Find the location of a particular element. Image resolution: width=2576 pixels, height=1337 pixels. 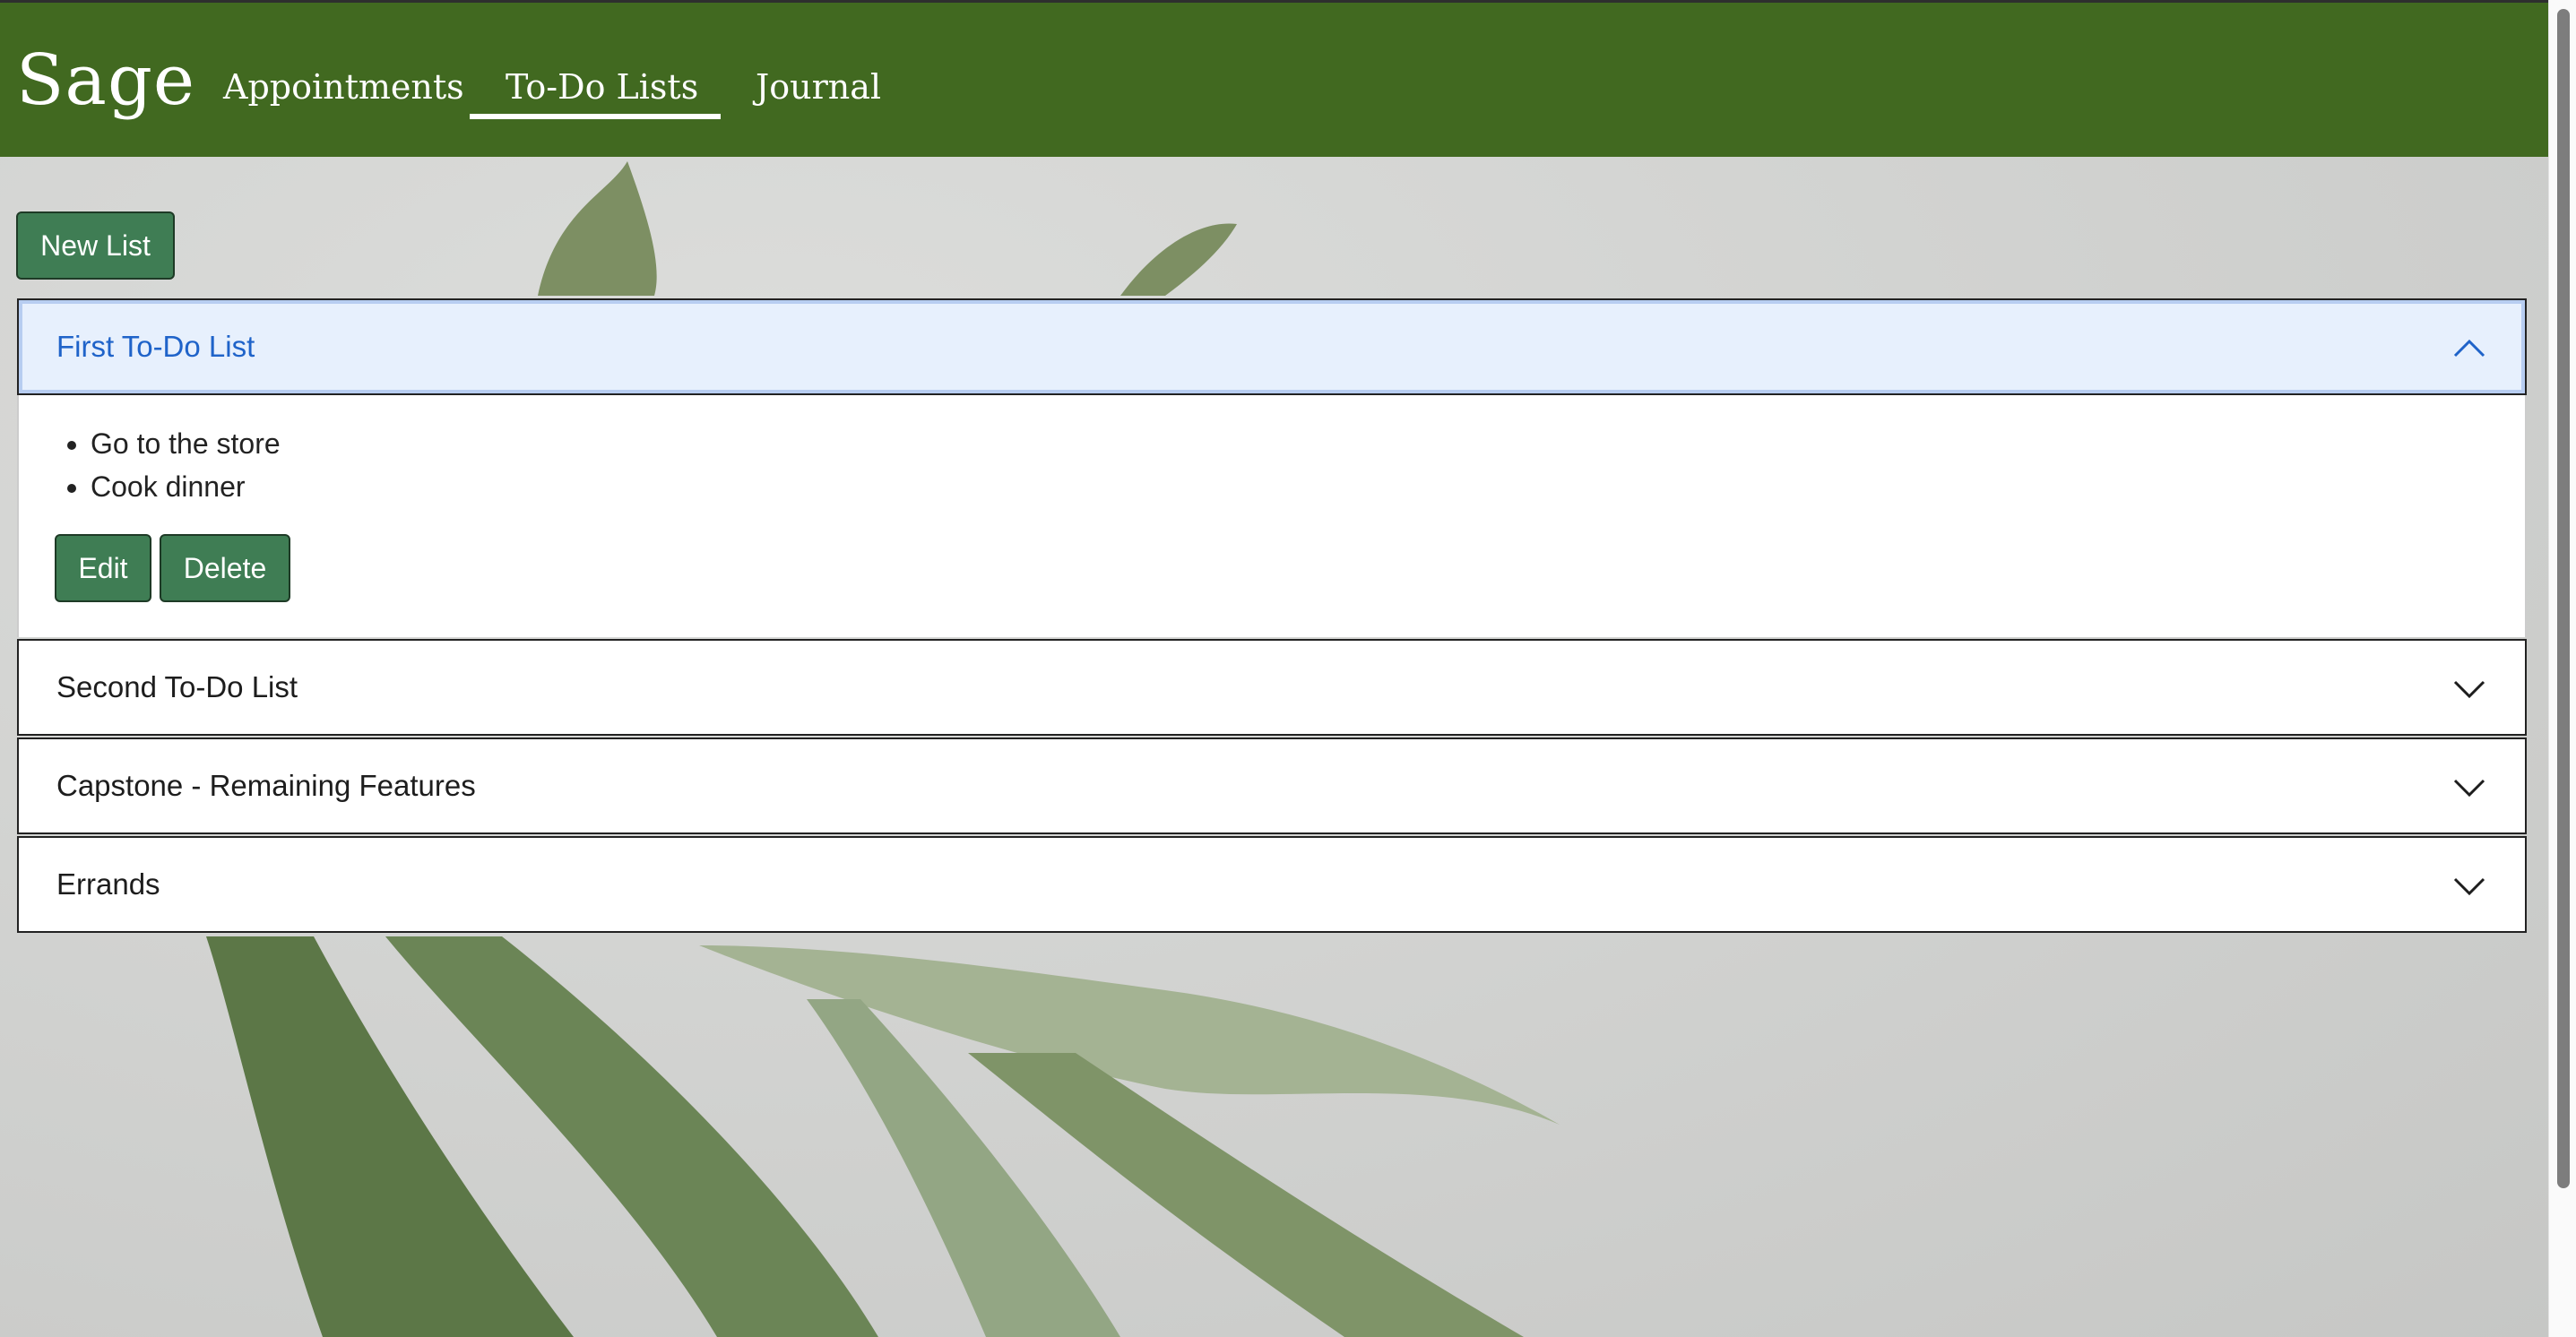

list-item: Go to the store is located at coordinates (186, 443).